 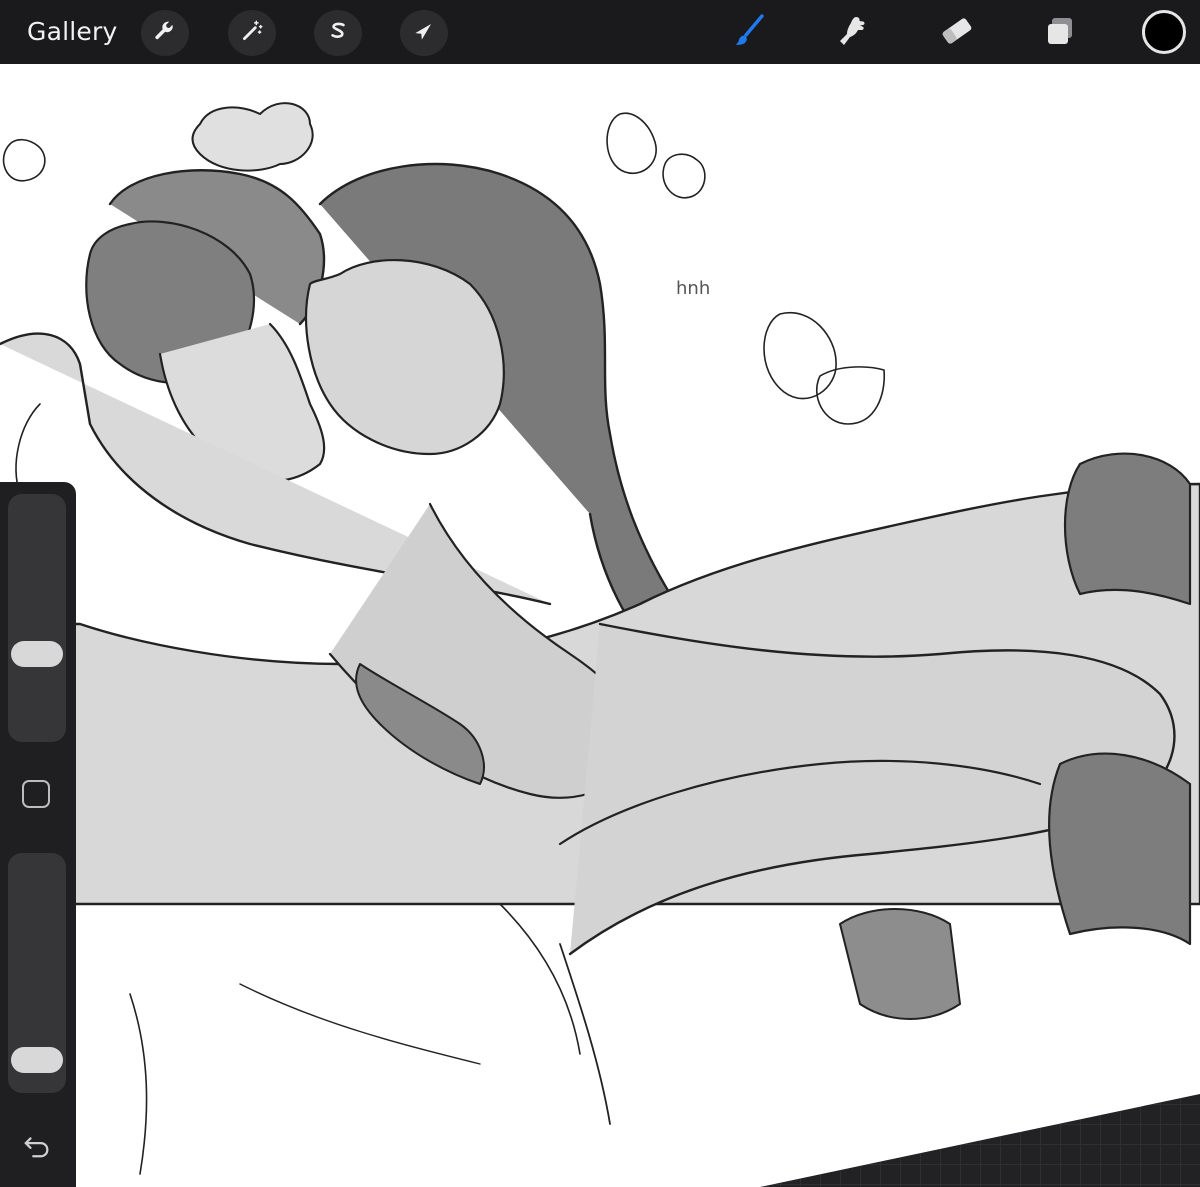 I want to click on layers-icon, so click(x=1060, y=33).